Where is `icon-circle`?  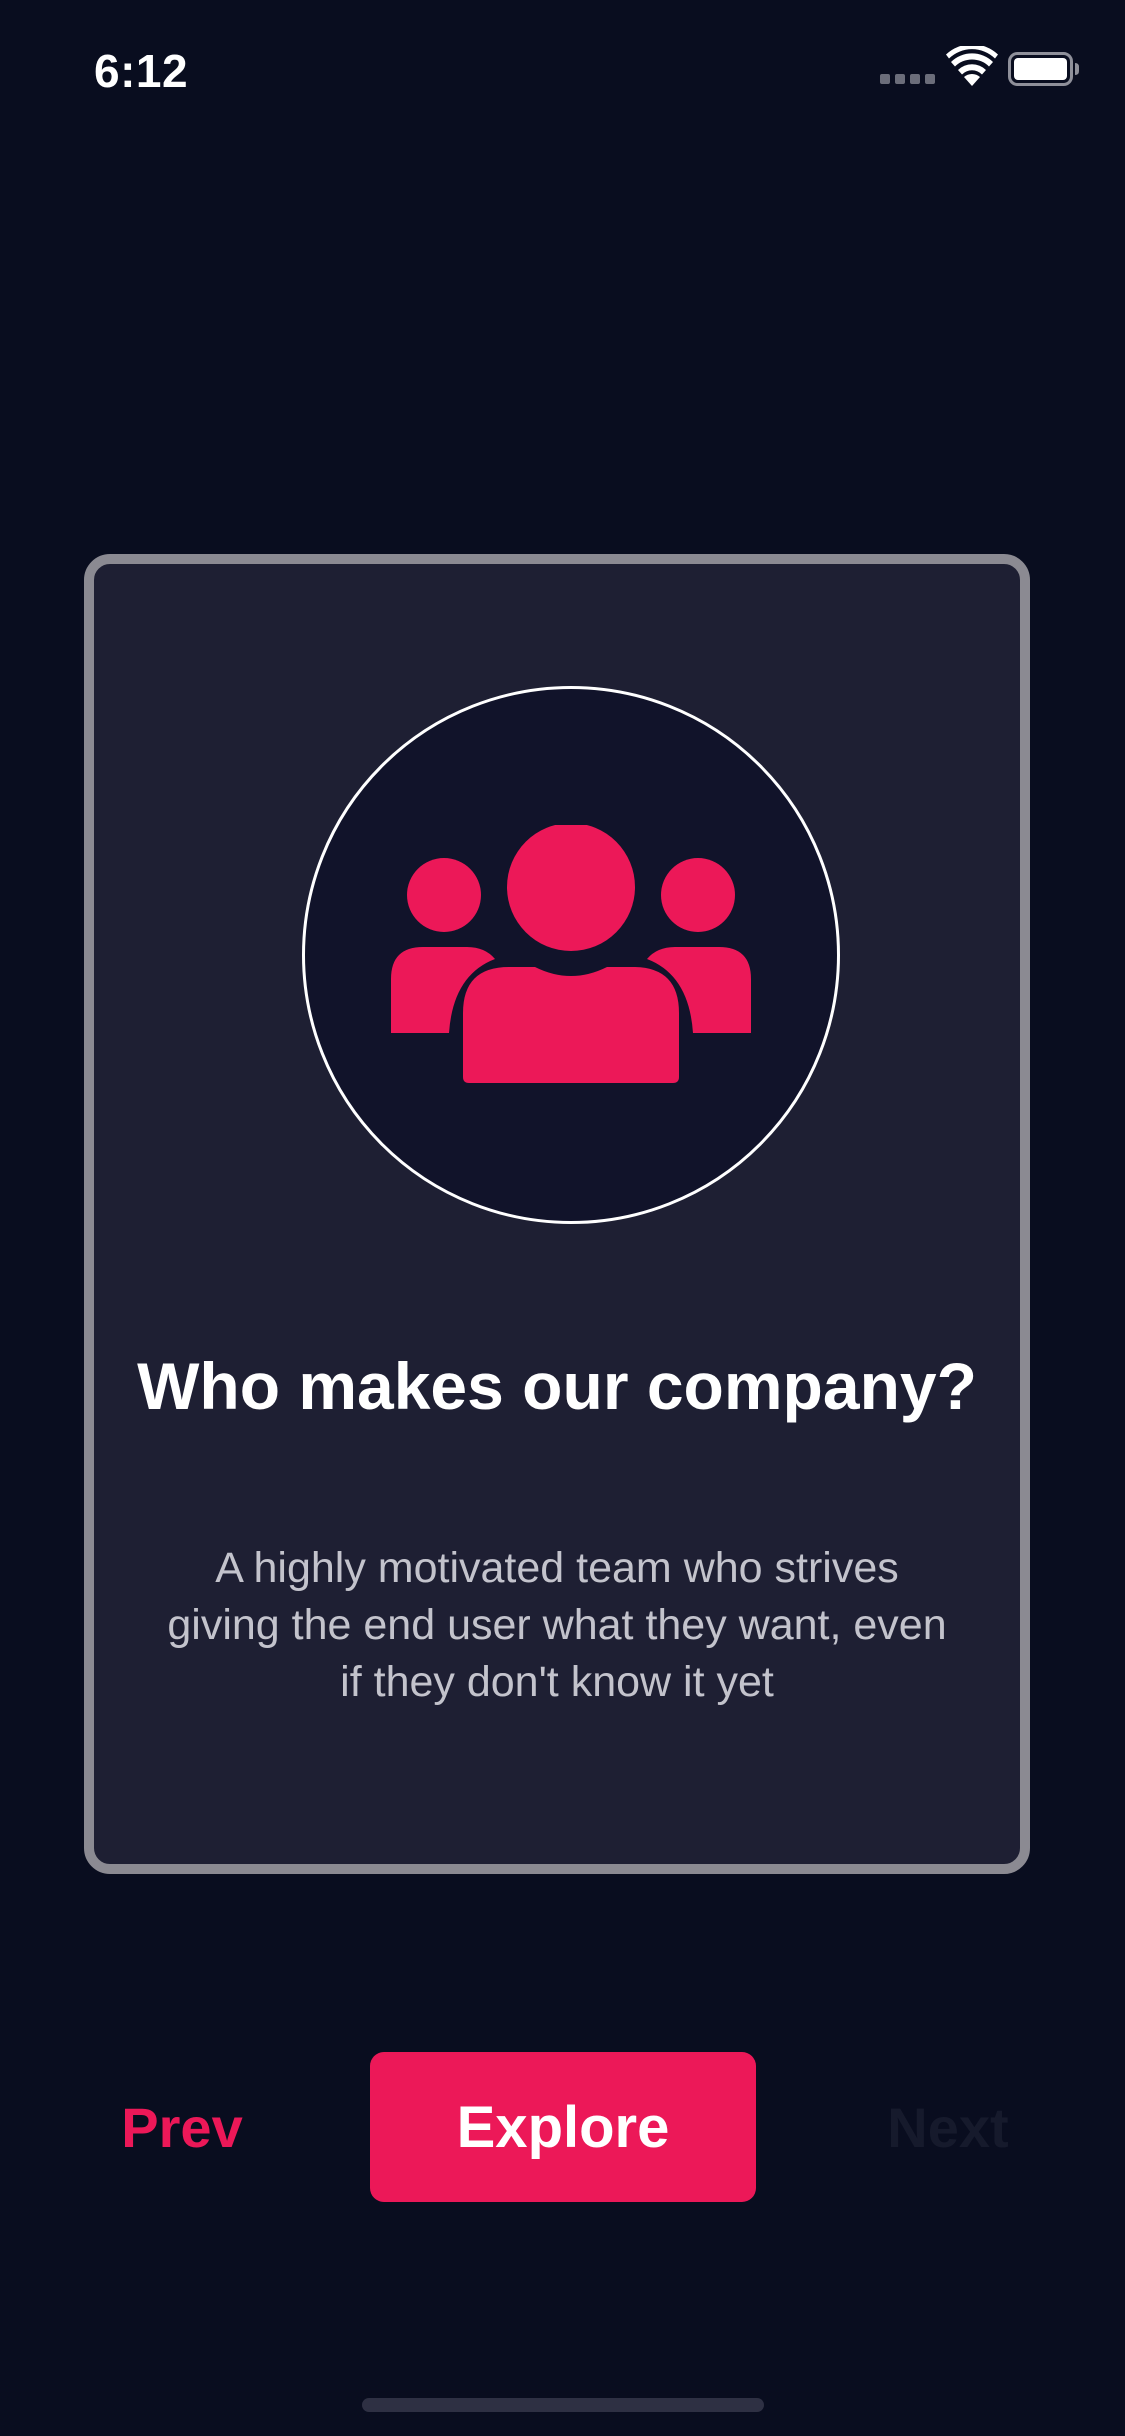
icon-circle is located at coordinates (571, 955).